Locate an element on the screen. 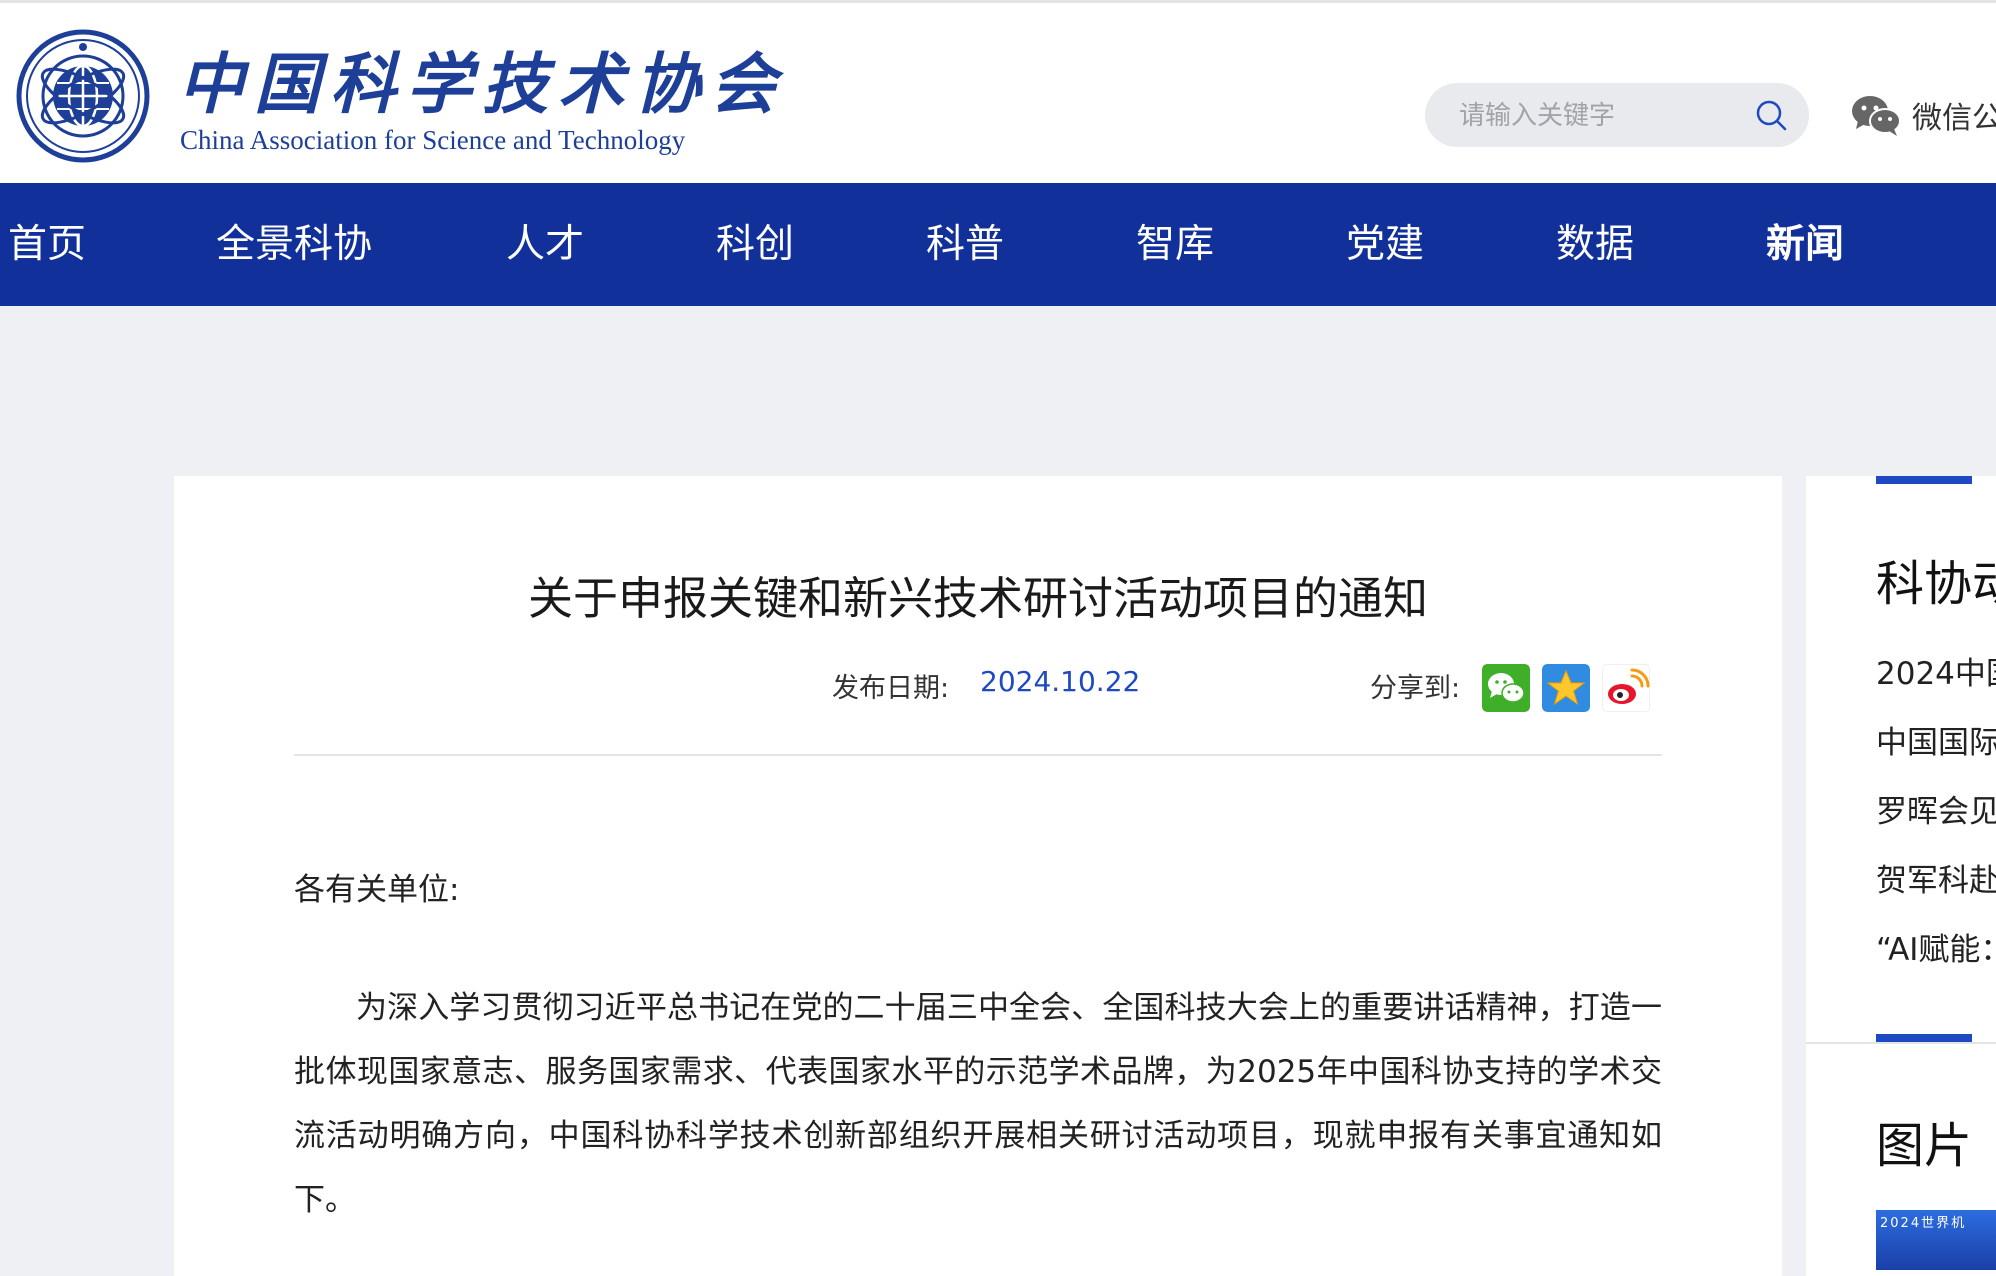 The height and width of the screenshot is (1276, 1996). share-wechat-button is located at coordinates (1506, 688).